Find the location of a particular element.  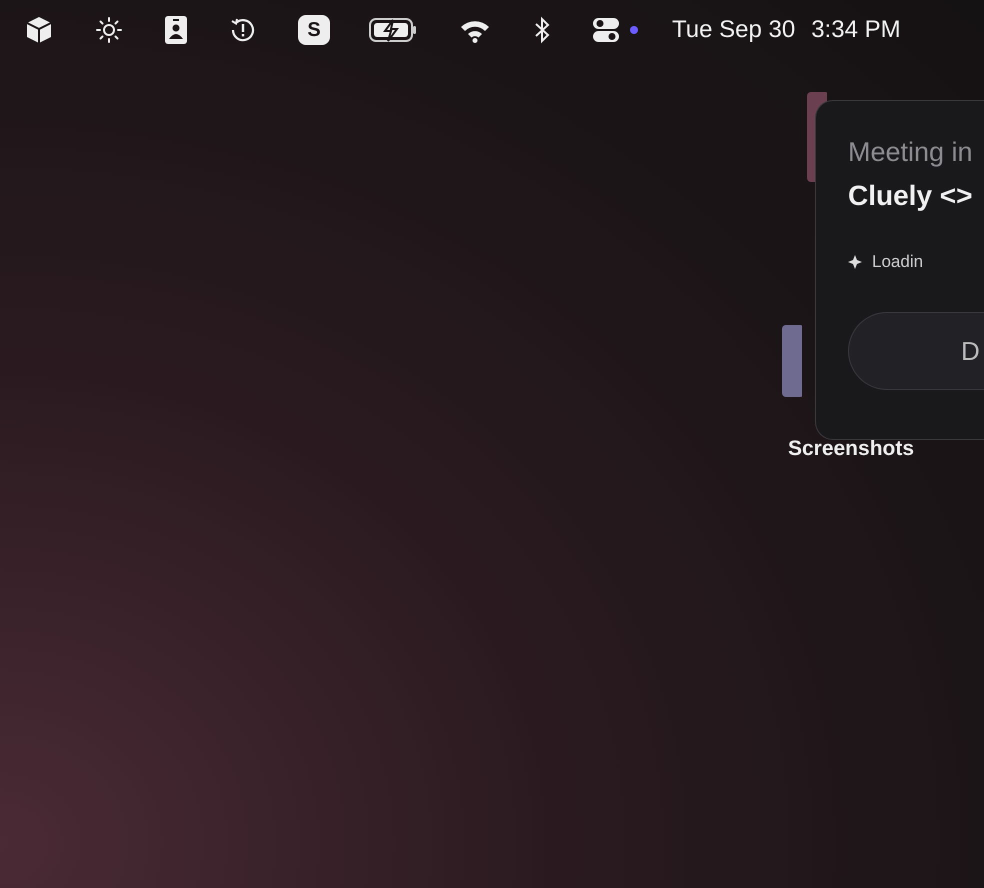

panel-button: D is located at coordinates (916, 351).